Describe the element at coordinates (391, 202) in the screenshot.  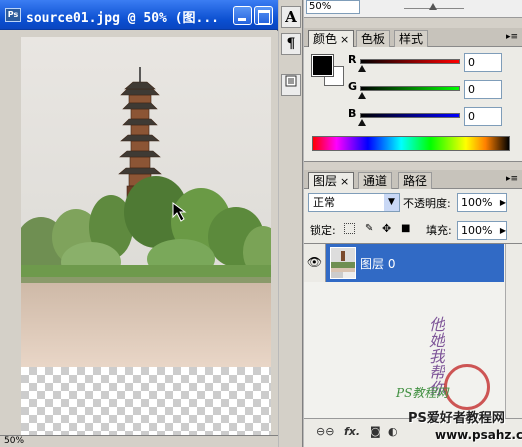
I see `chevron-down-icon: ▼` at that location.